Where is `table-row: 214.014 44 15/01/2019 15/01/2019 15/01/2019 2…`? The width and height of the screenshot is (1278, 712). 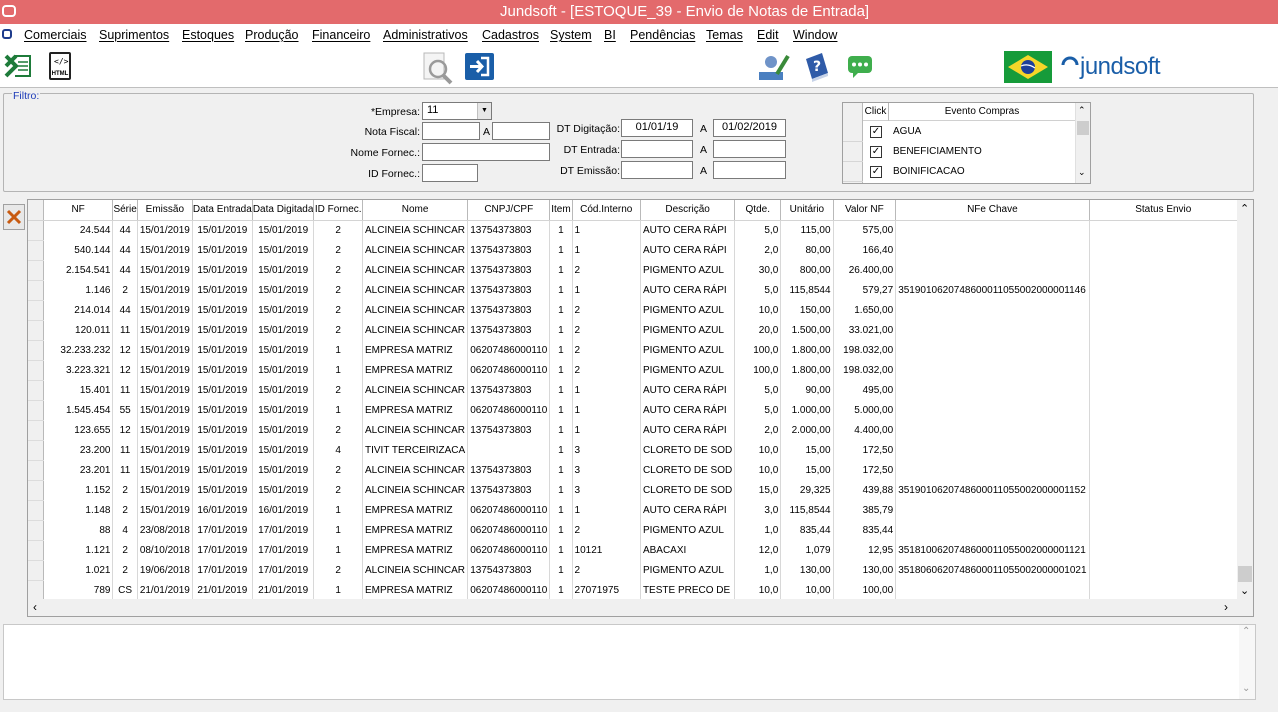 table-row: 214.014 44 15/01/2019 15/01/2019 15/01/2019 2… is located at coordinates (633, 310).